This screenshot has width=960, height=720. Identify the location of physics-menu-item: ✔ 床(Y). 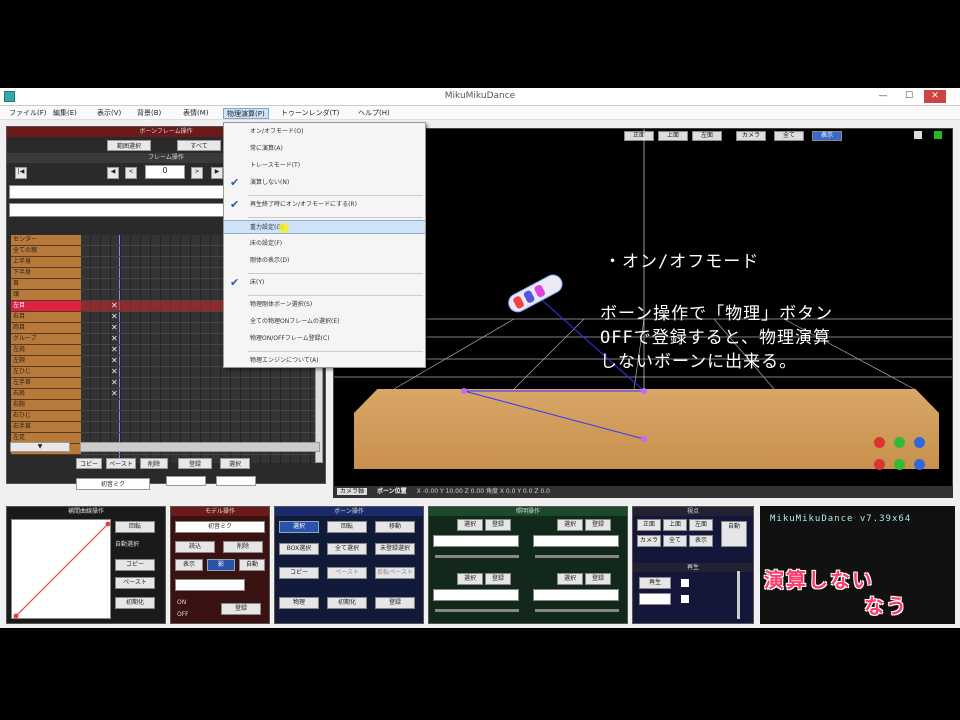
(324, 283).